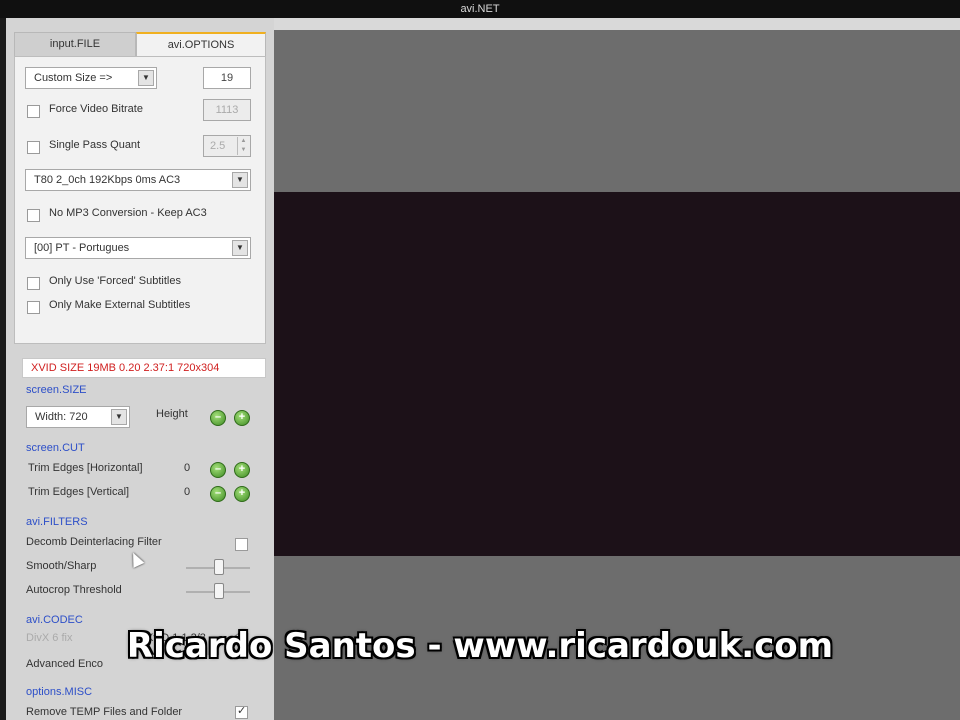 This screenshot has width=960, height=720. I want to click on window-title: avi.NET, so click(480, 9).